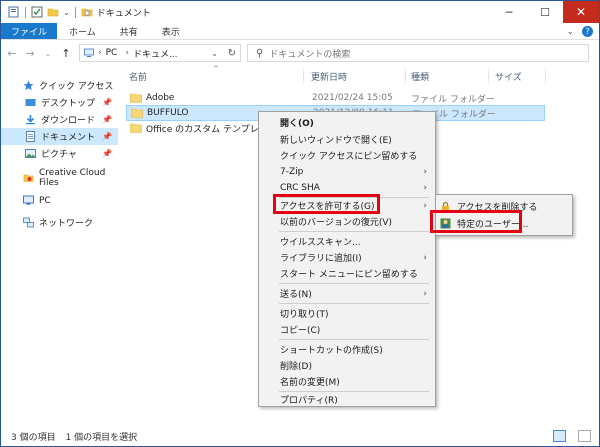  I want to click on menu-item-crc-sha: CRC SHA ›, so click(347, 187).